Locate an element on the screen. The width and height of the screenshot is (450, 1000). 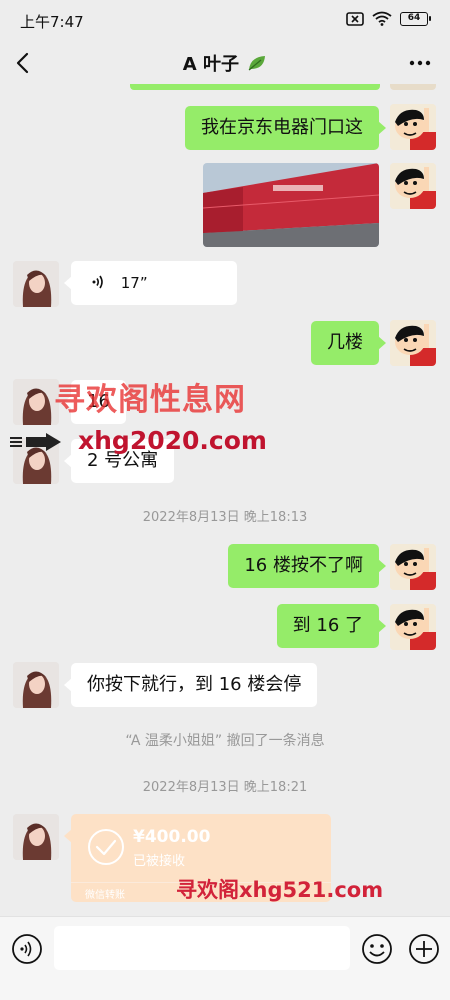
storefront-photo is located at coordinates (291, 205).